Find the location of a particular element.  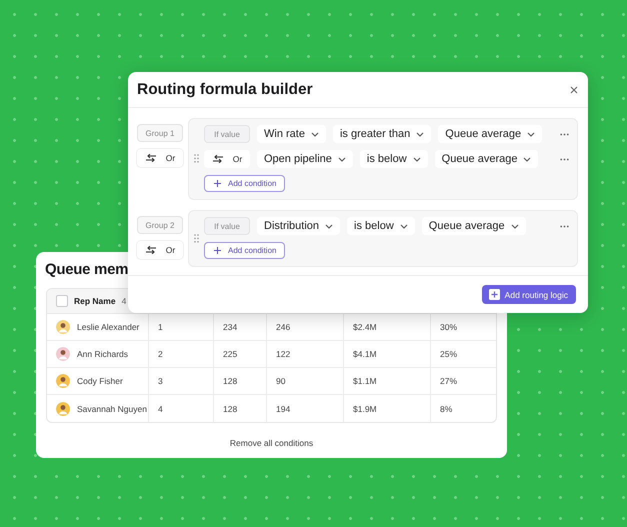

table-cell: $1.1M is located at coordinates (387, 381).